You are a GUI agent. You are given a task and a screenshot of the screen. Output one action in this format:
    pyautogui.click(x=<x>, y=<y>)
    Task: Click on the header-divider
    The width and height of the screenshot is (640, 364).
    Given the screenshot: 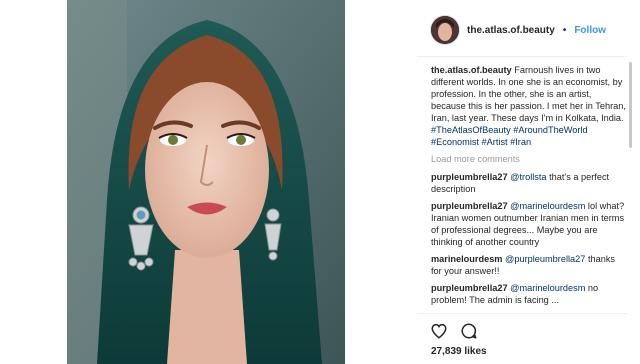 What is the action you would take?
    pyautogui.click(x=522, y=56)
    